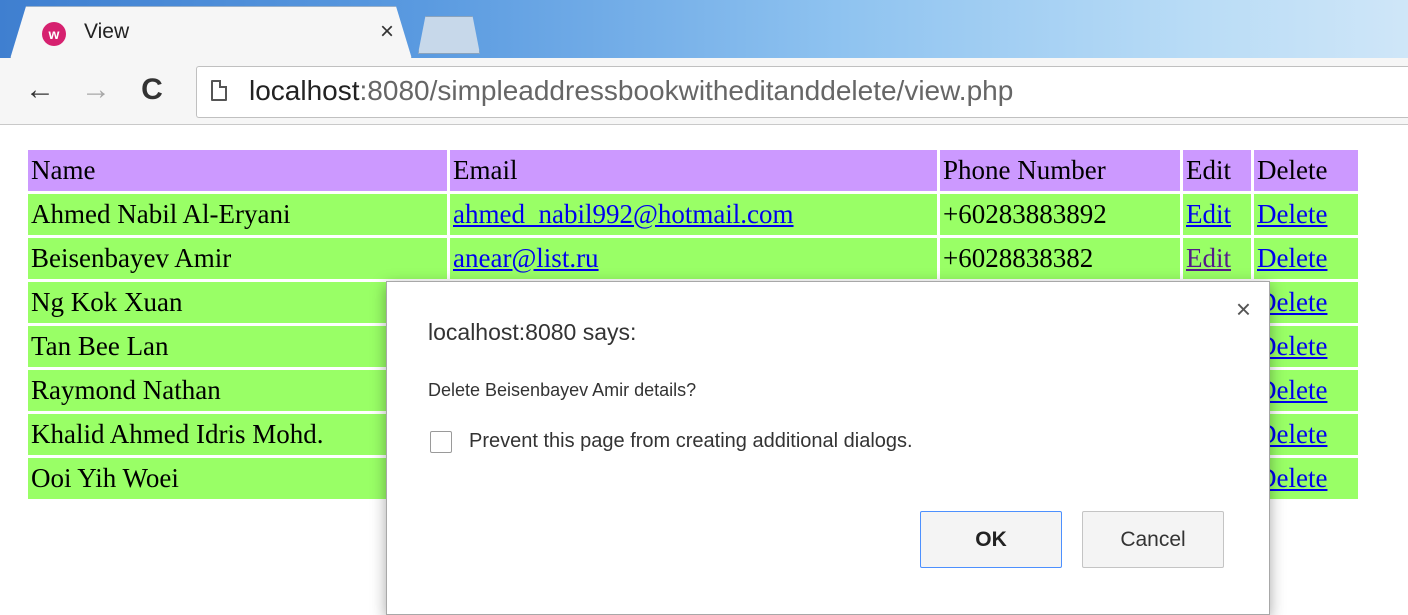 The width and height of the screenshot is (1408, 615). I want to click on table-header-row: Name Email Phone Number Edit Delete, so click(693, 170).